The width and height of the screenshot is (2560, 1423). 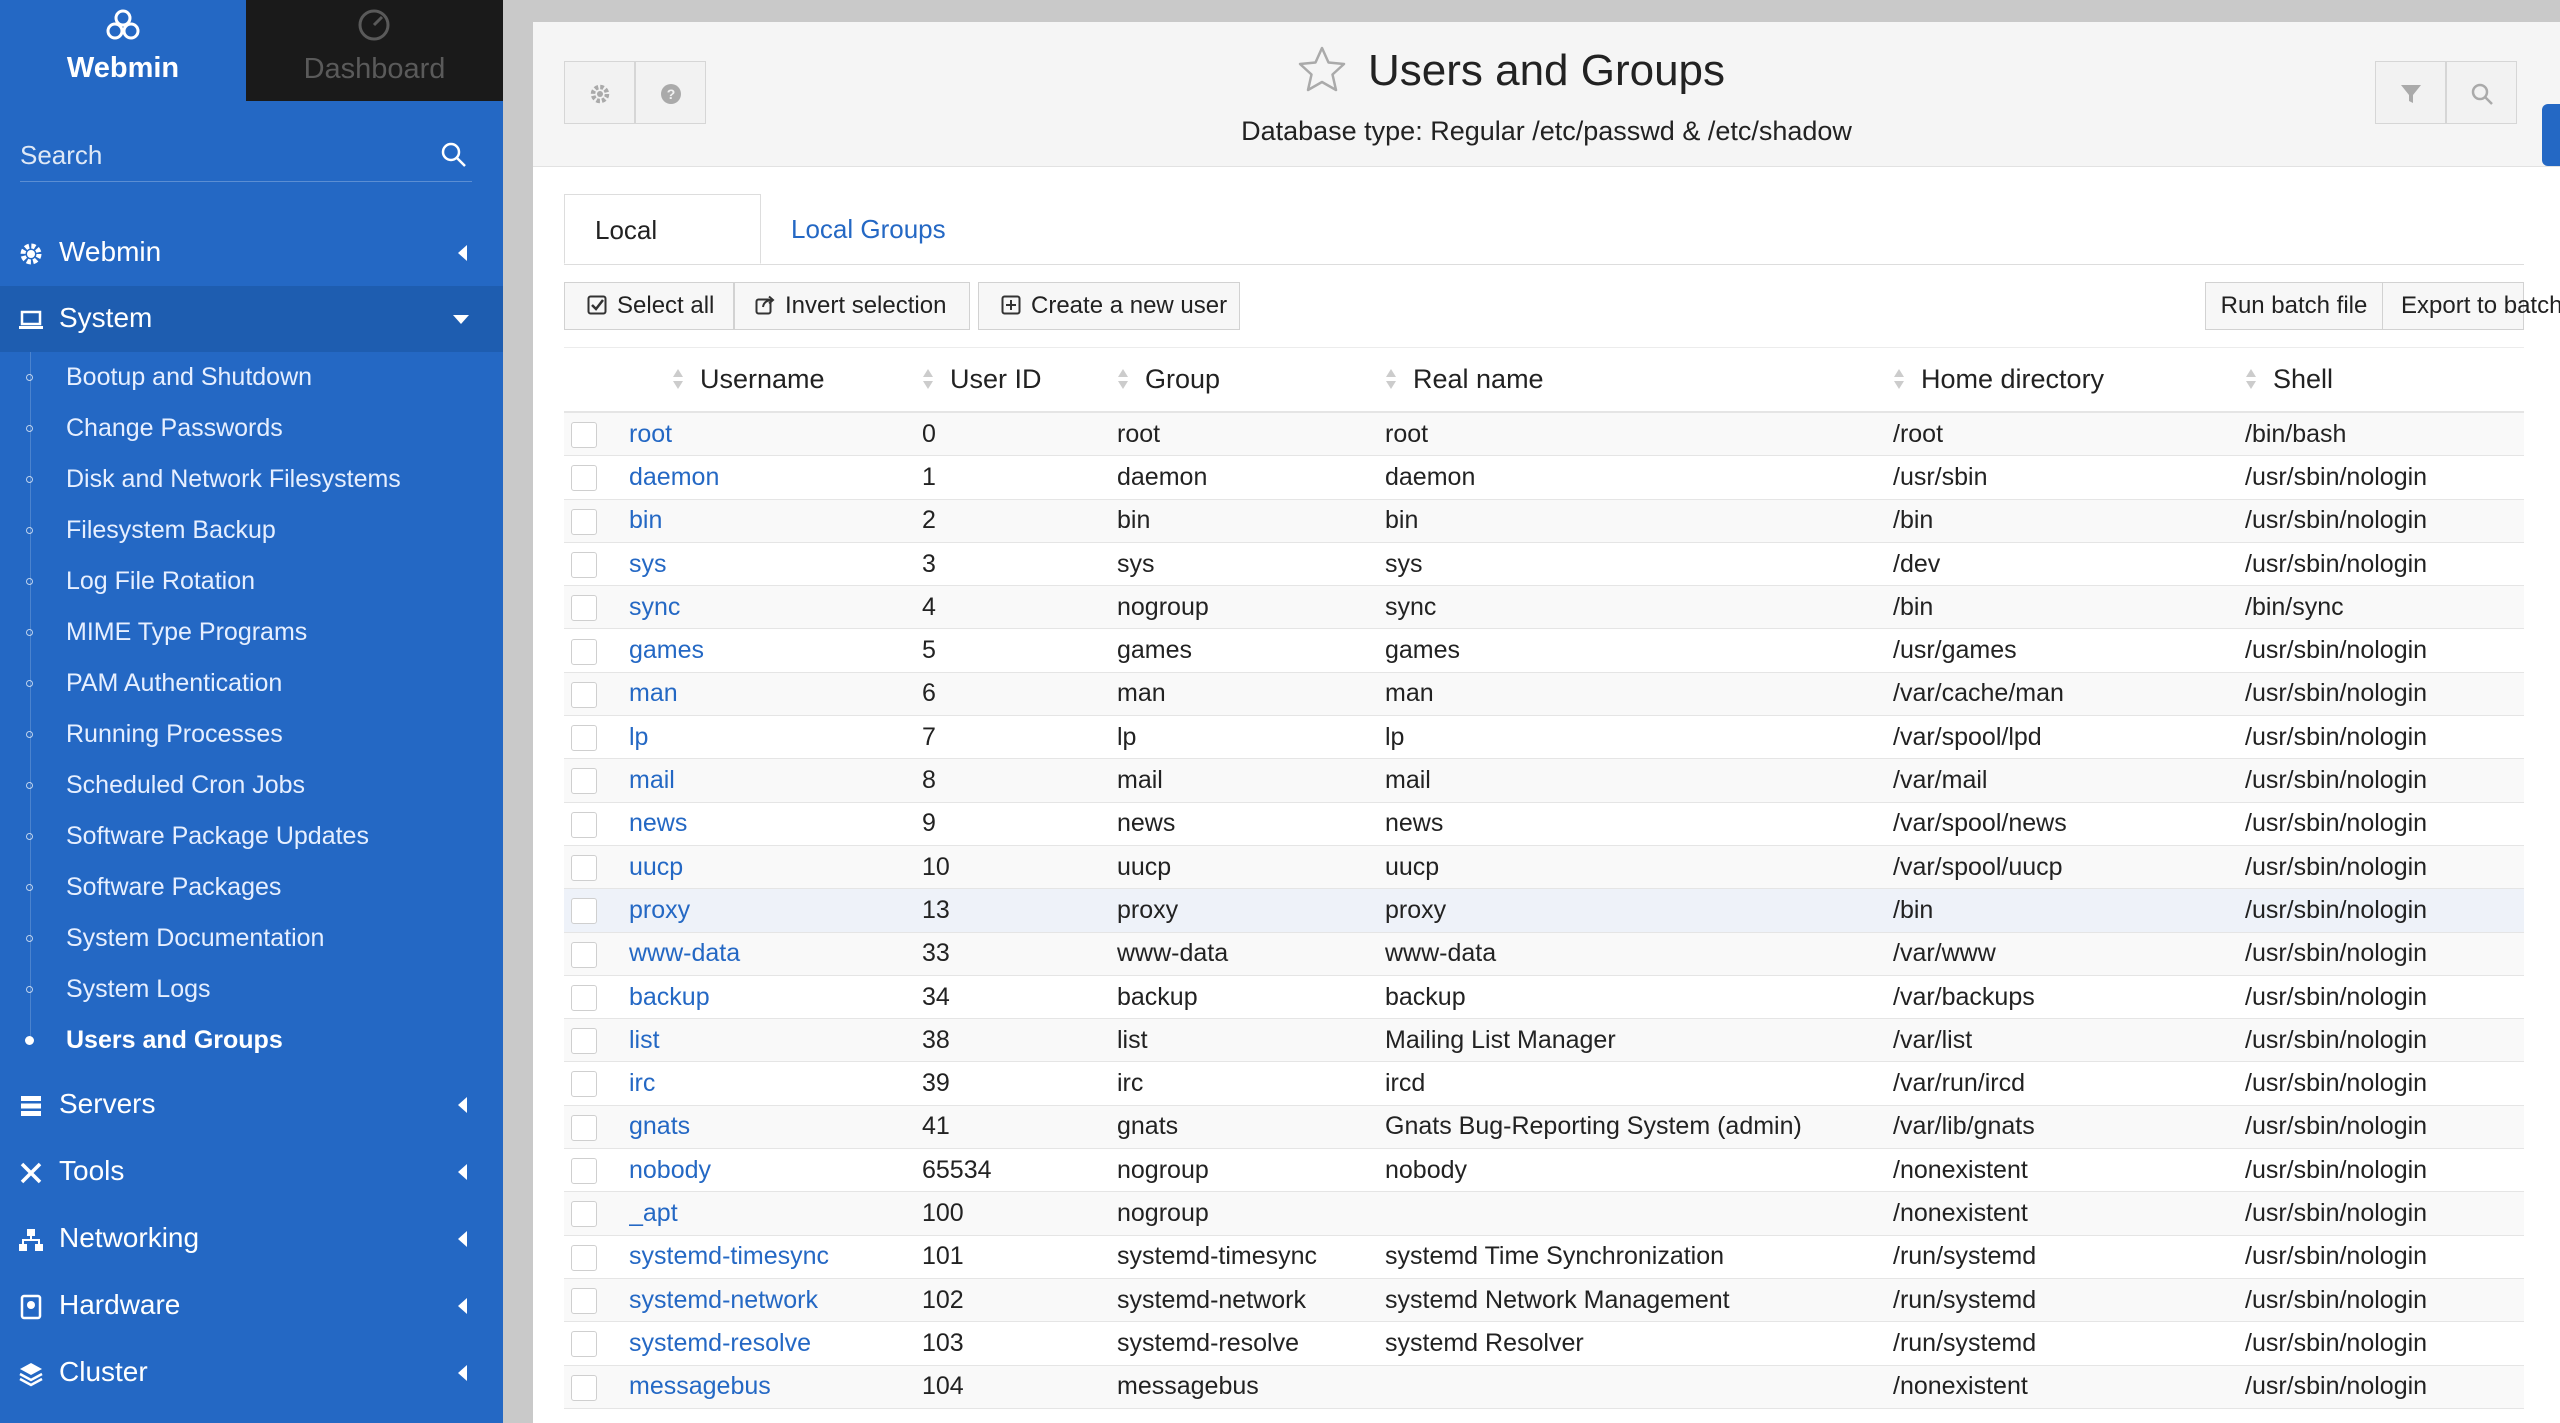 I want to click on username-link: messagebus, so click(x=700, y=1386).